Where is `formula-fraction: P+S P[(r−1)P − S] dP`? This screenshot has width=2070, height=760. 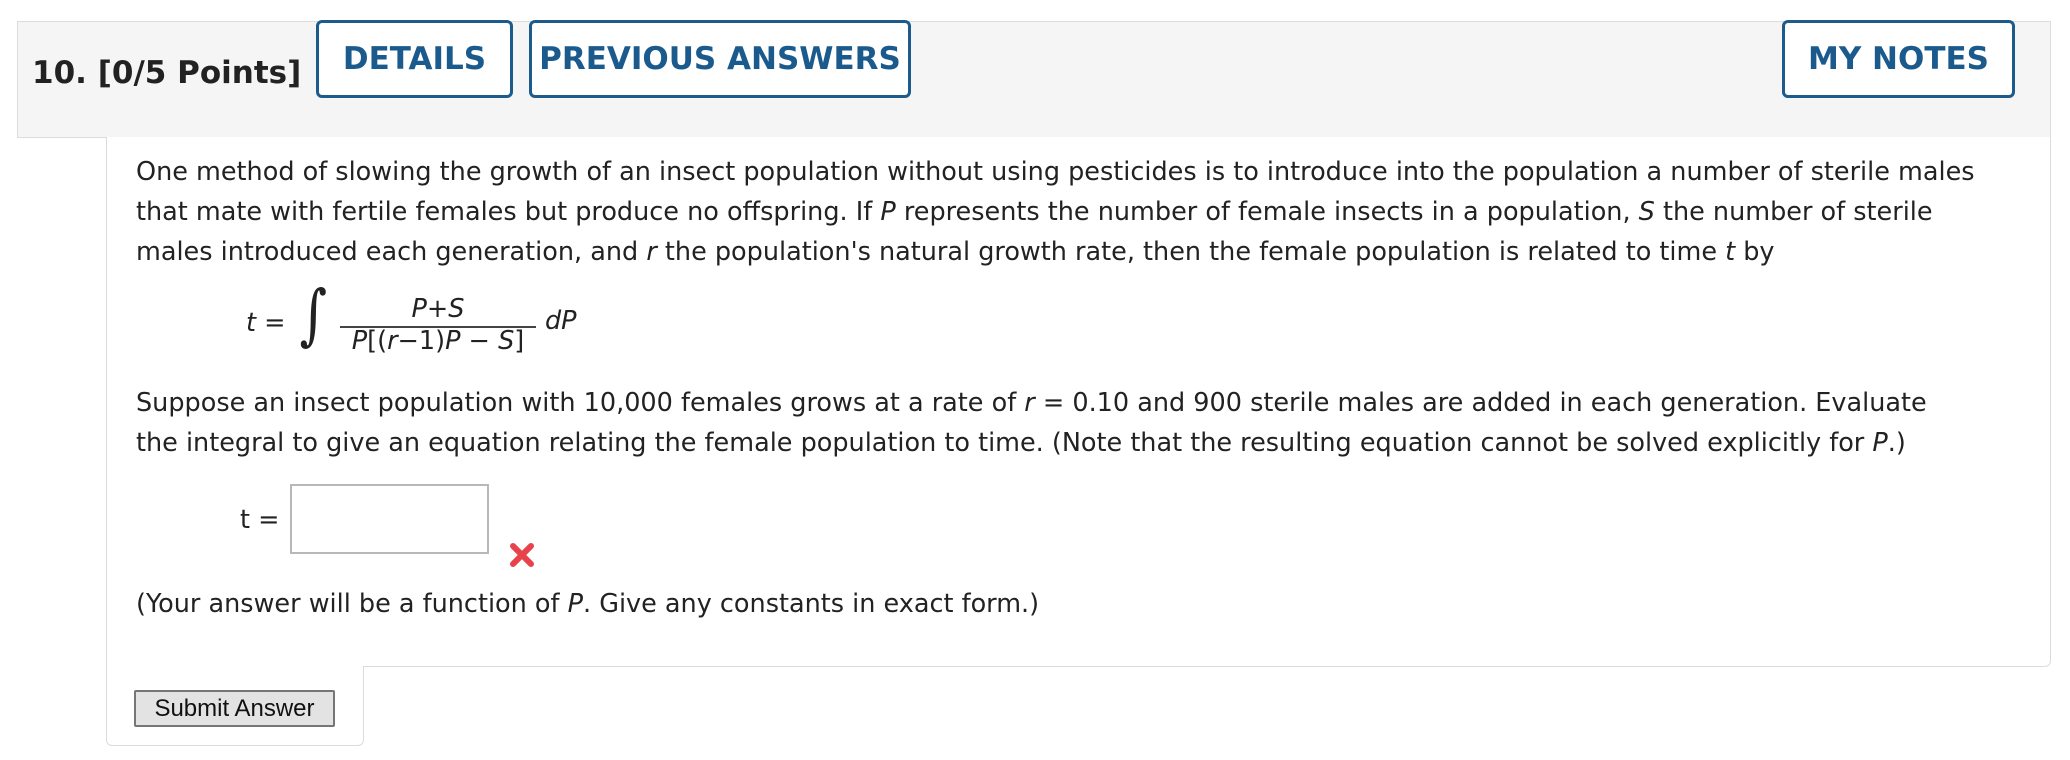 formula-fraction: P+S P[(r−1)P − S] dP is located at coordinates (559, 325).